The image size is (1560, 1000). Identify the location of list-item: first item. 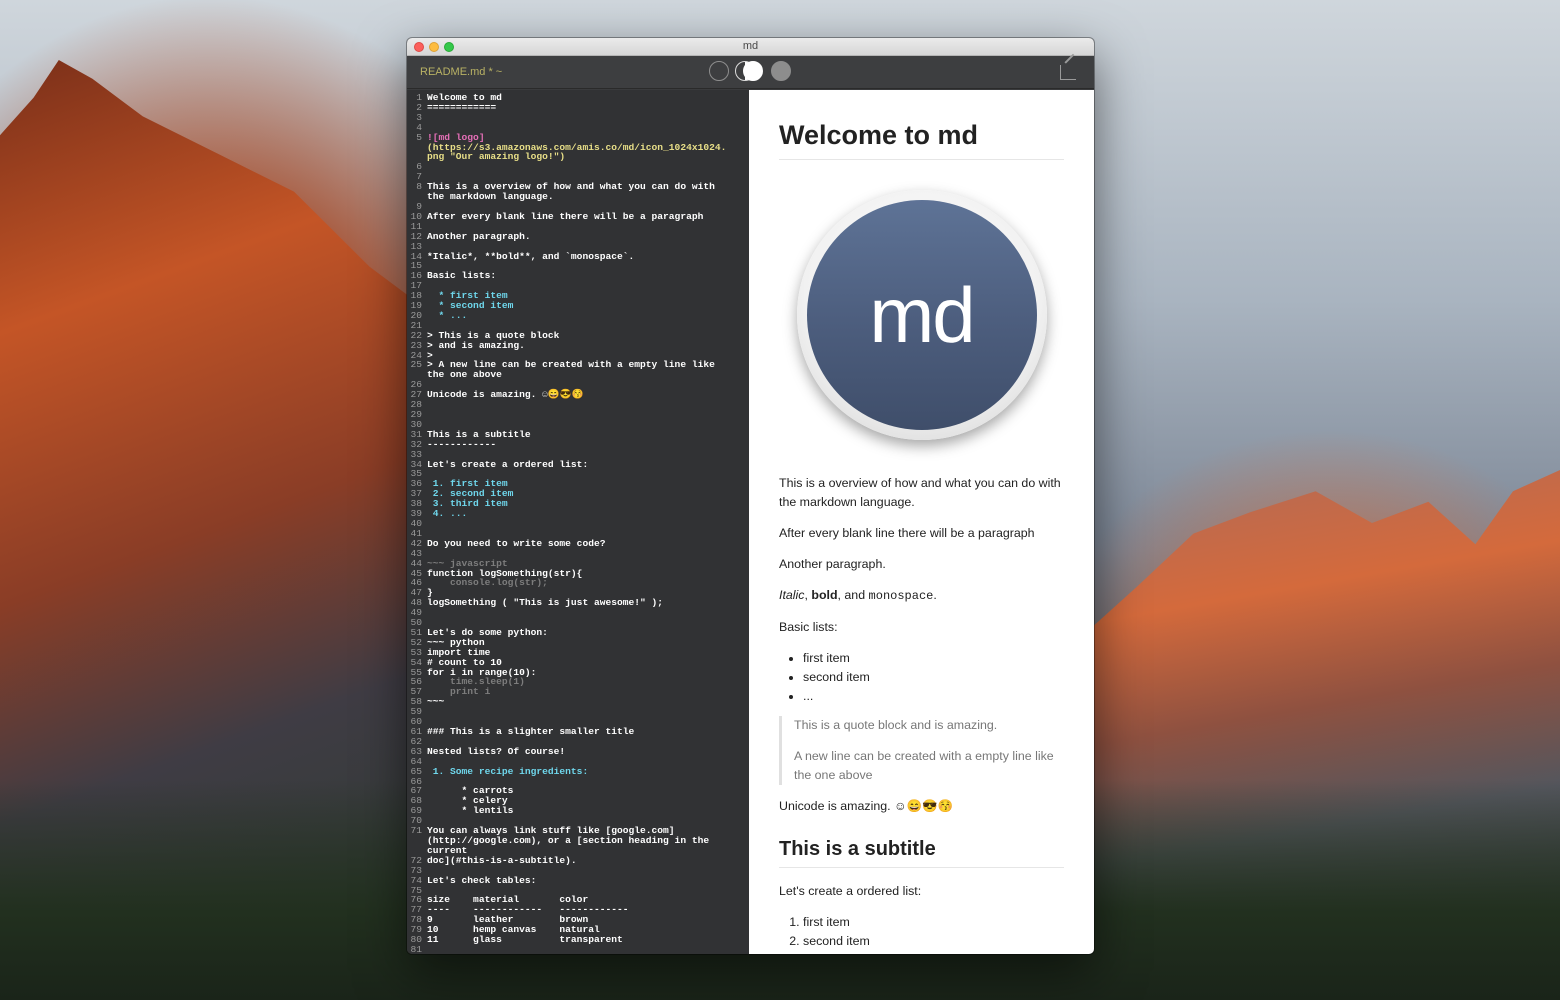
(933, 922).